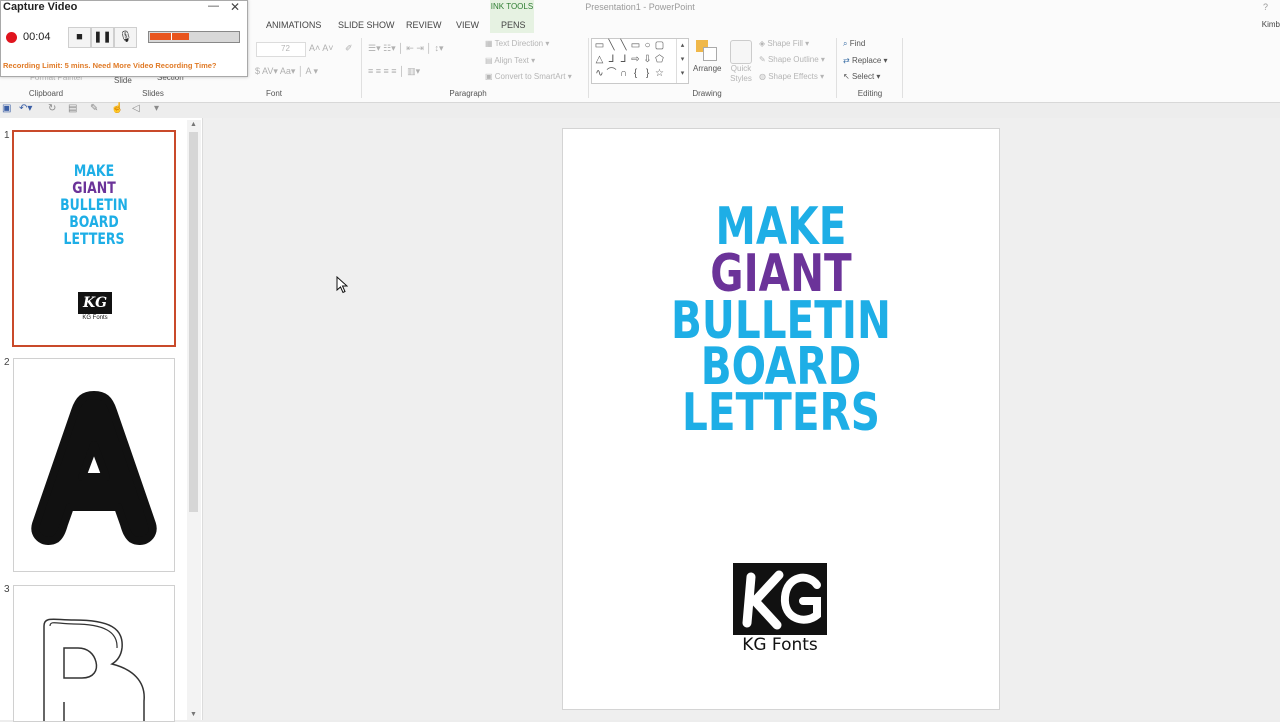 The height and width of the screenshot is (722, 1280). I want to click on ink-tools-label: INK TOOLS, so click(512, 6).